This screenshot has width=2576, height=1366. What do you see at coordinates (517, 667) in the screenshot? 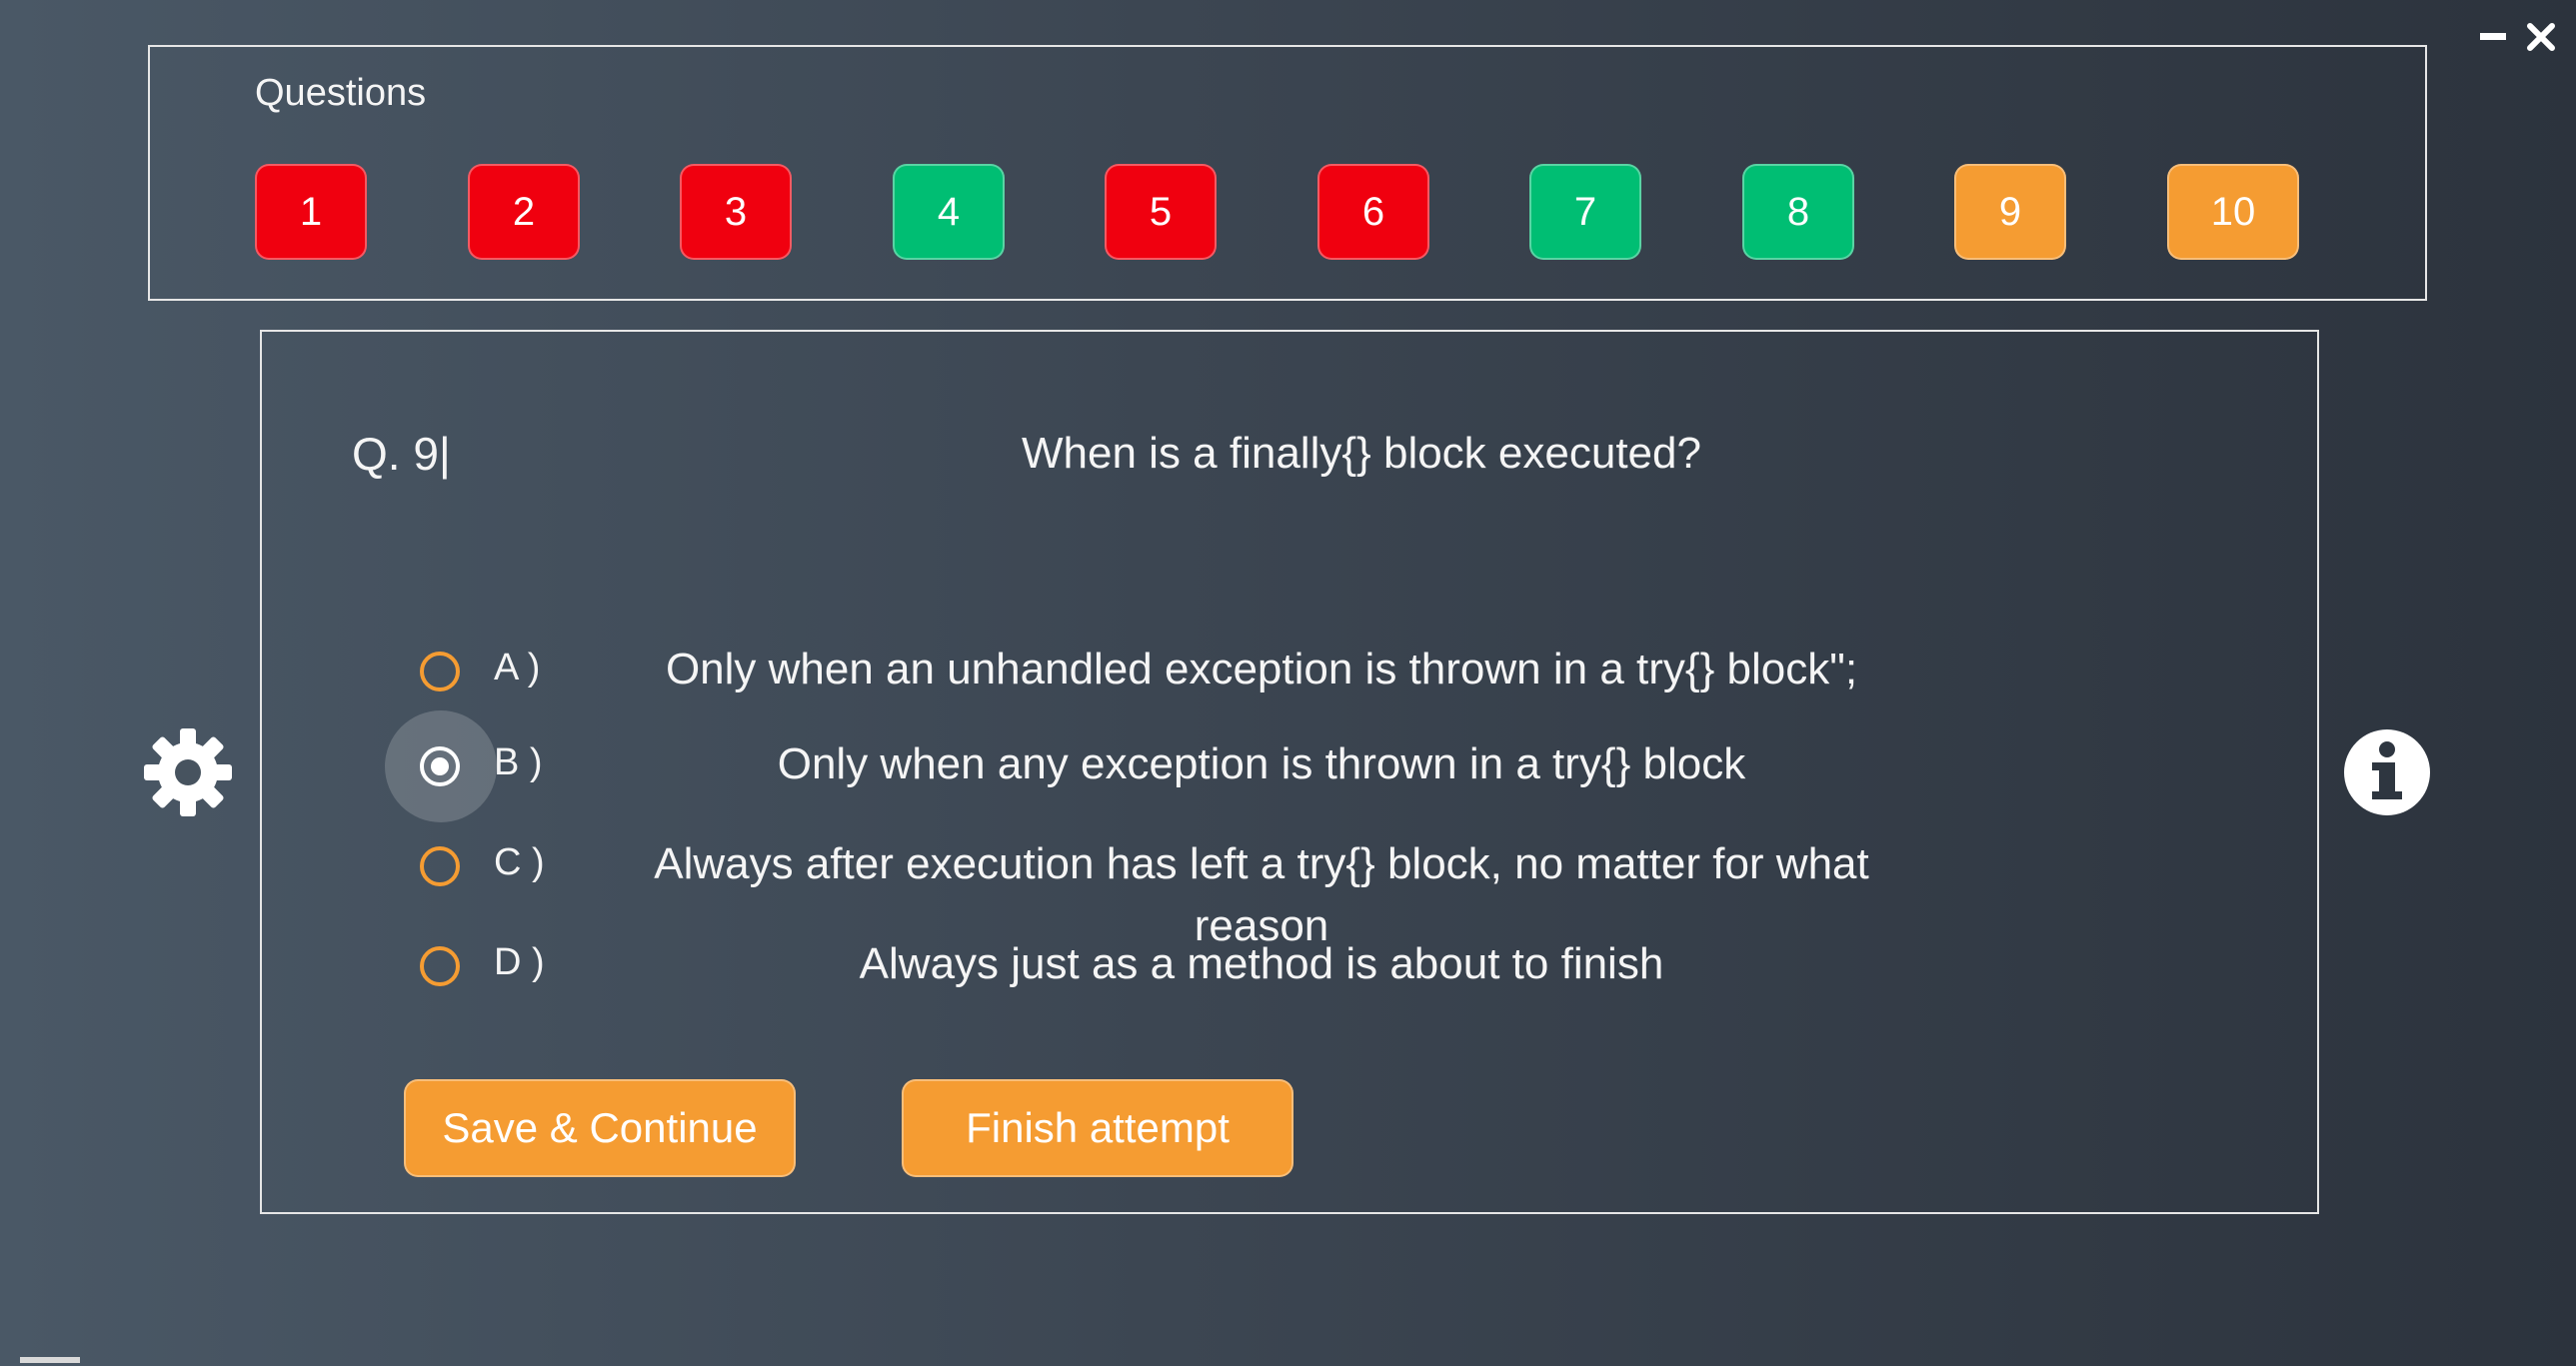
I see `option-a-letter: A )` at bounding box center [517, 667].